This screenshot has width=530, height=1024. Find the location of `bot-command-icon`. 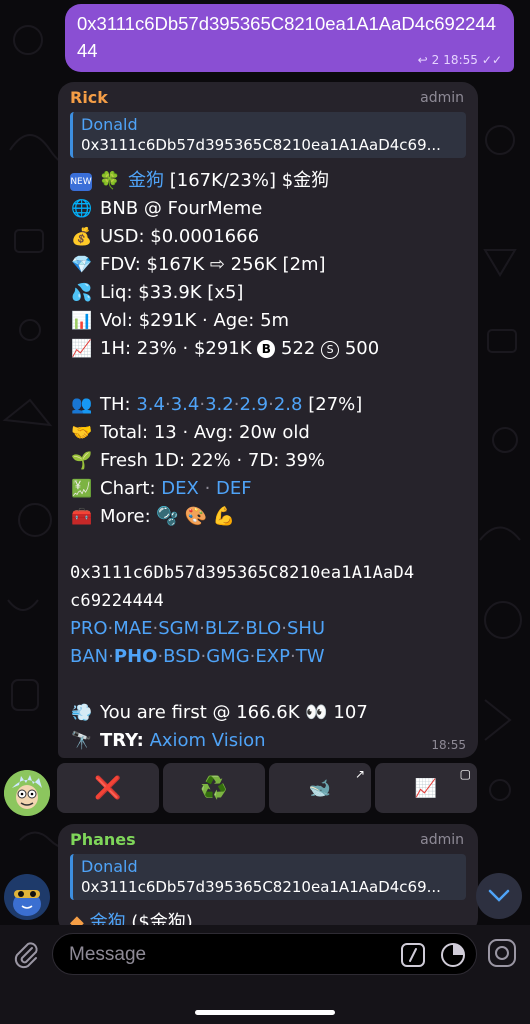

bot-command-icon is located at coordinates (413, 955).